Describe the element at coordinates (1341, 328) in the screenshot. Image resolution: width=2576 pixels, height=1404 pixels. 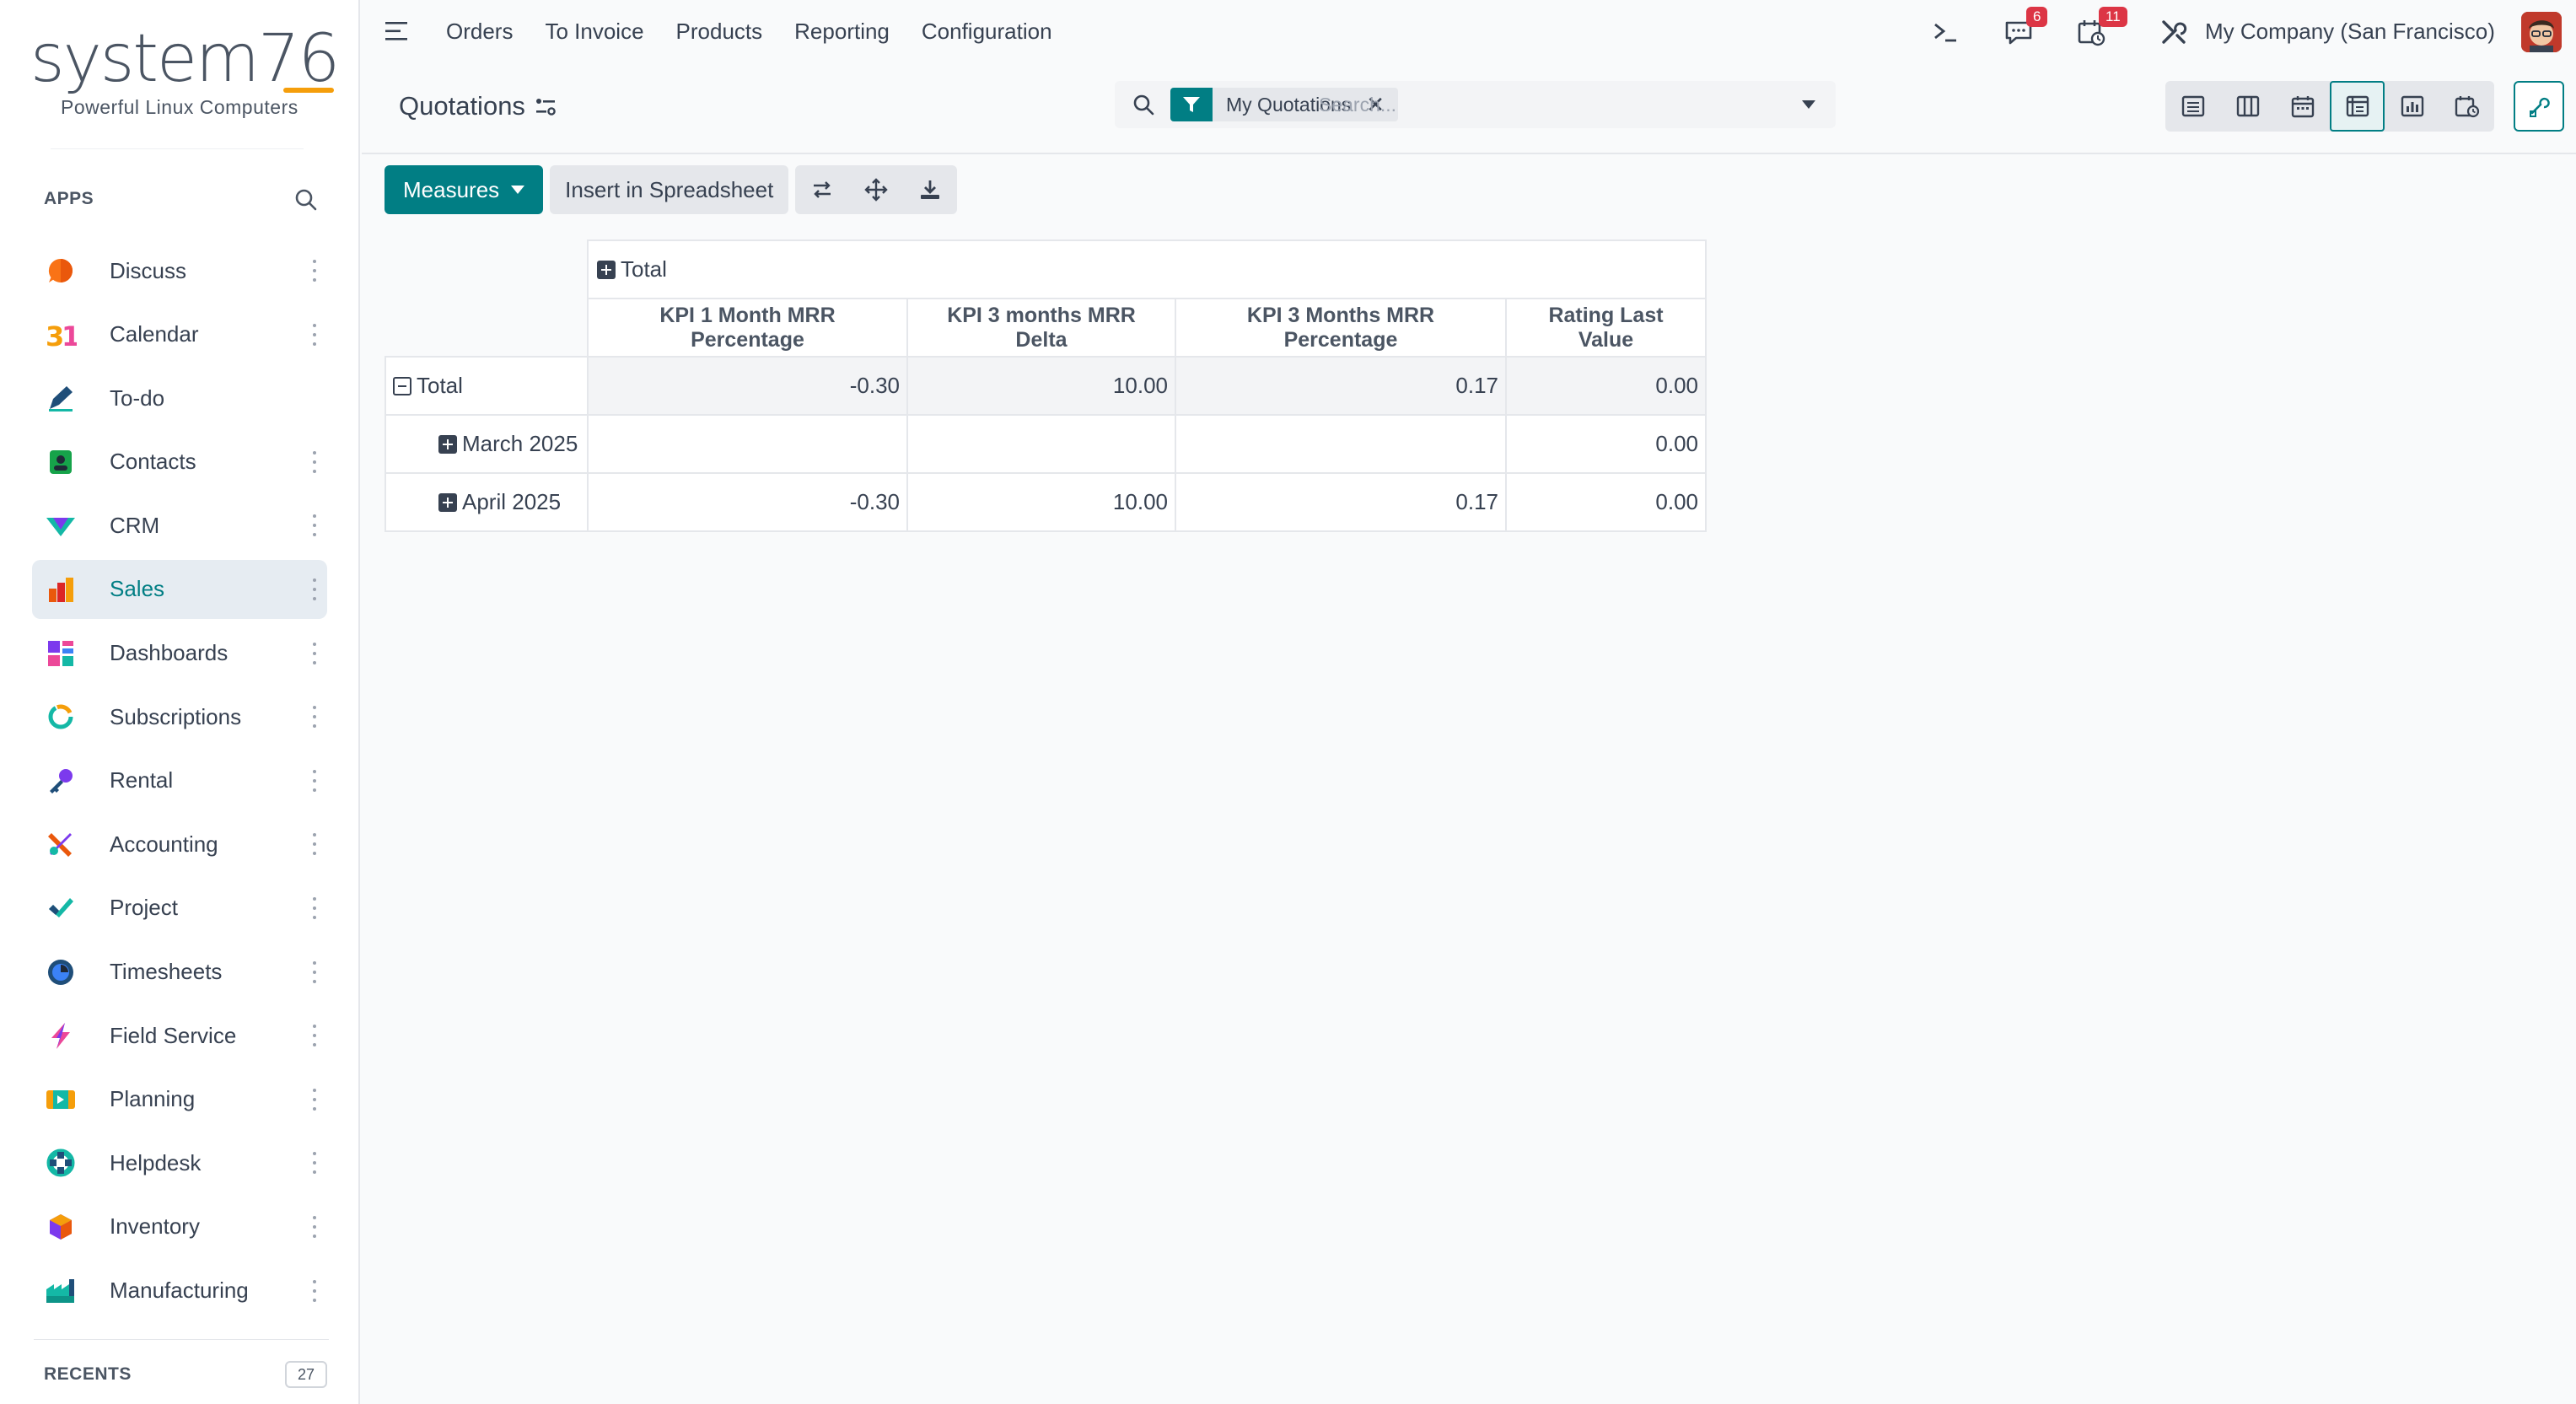
I see `pivot-measure-header: KPI 3 Months MRR Percentage` at that location.